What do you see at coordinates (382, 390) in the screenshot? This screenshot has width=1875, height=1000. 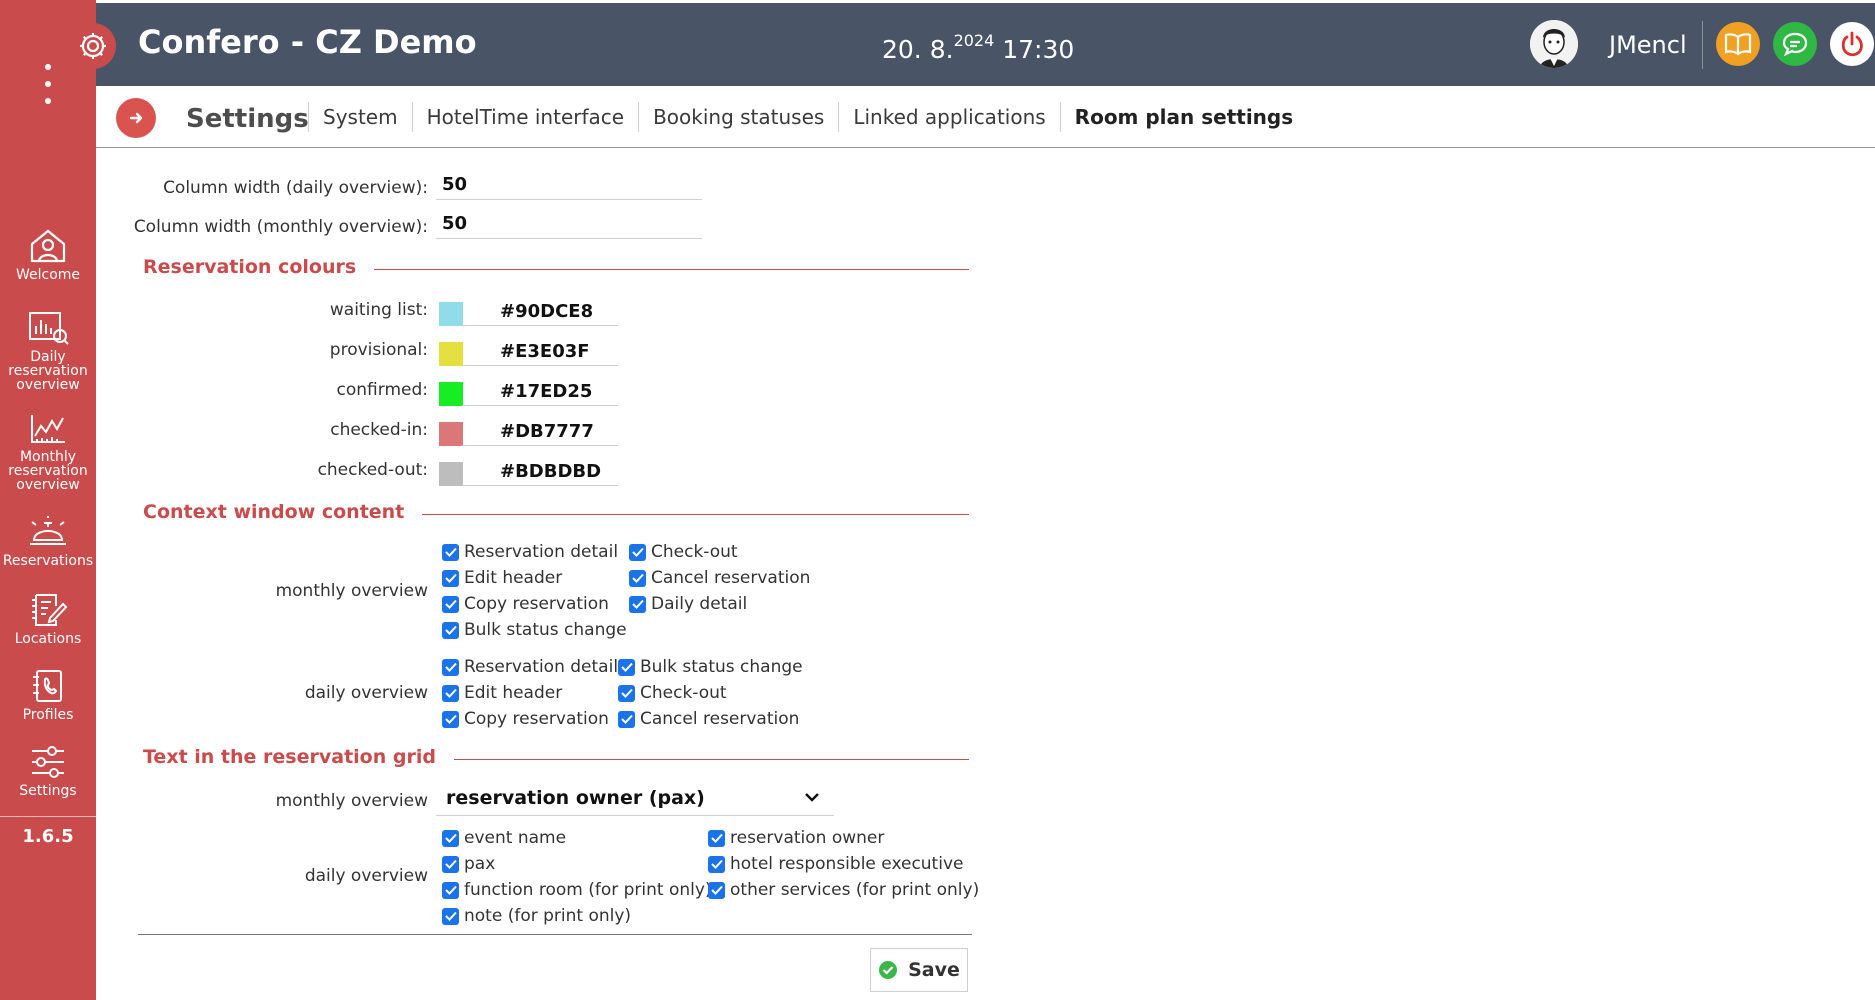 I see `colour-label-confirmed: confirmed:` at bounding box center [382, 390].